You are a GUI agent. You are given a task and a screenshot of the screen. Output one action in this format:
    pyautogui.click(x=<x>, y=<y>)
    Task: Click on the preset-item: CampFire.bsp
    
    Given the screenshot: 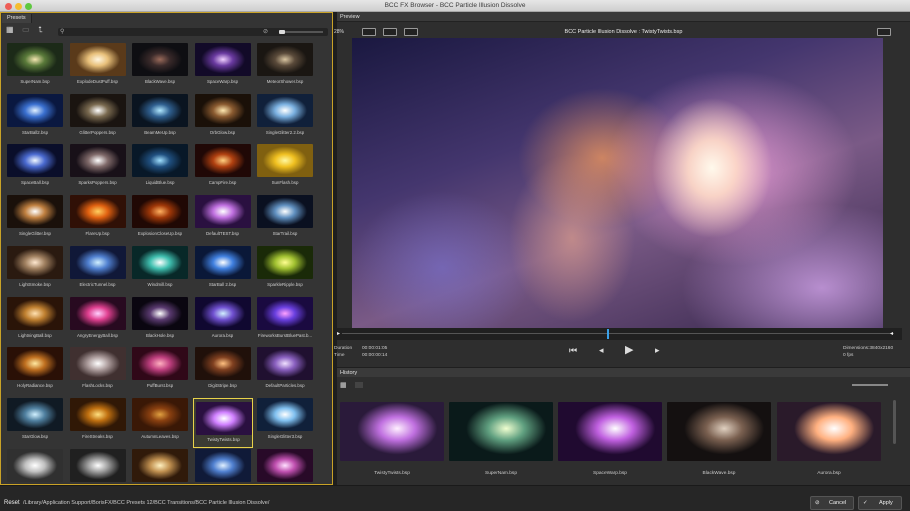 What is the action you would take?
    pyautogui.click(x=223, y=169)
    